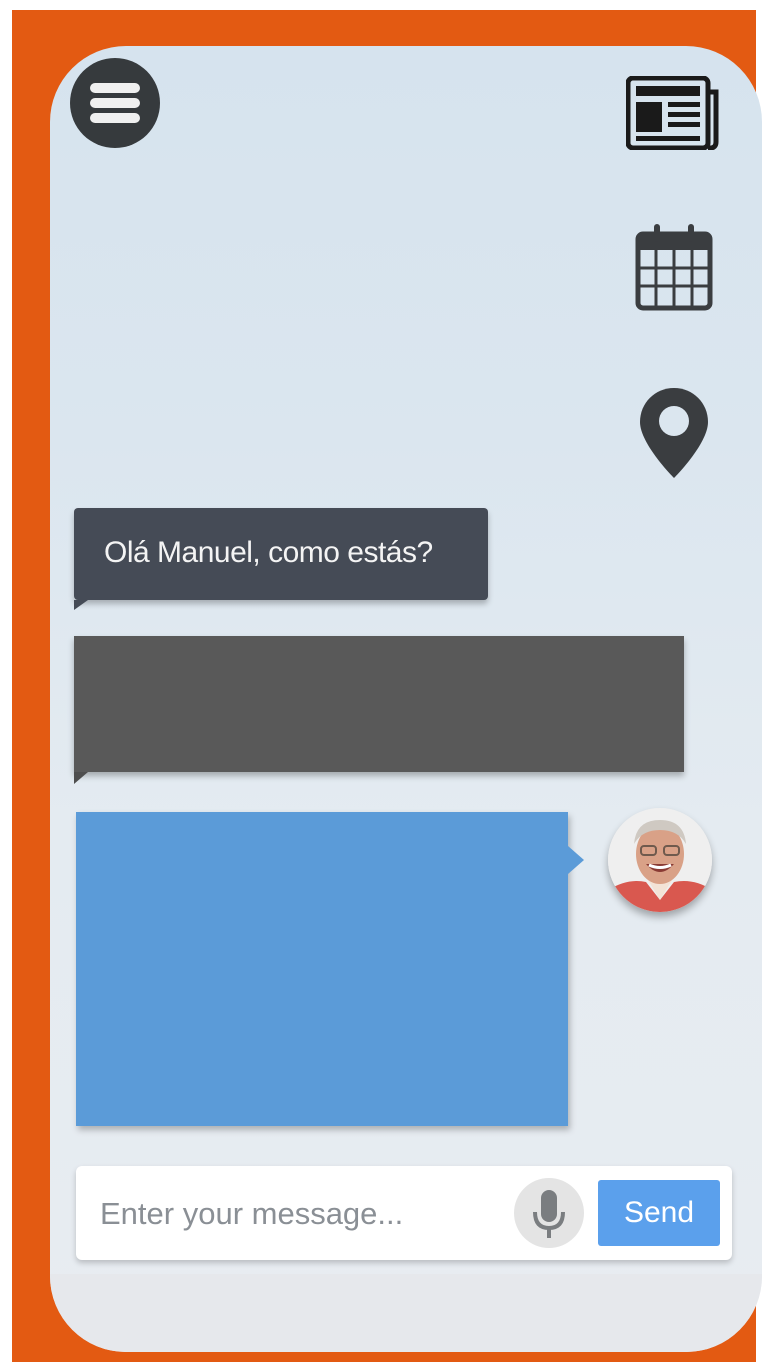  I want to click on microphone-icon, so click(549, 1214).